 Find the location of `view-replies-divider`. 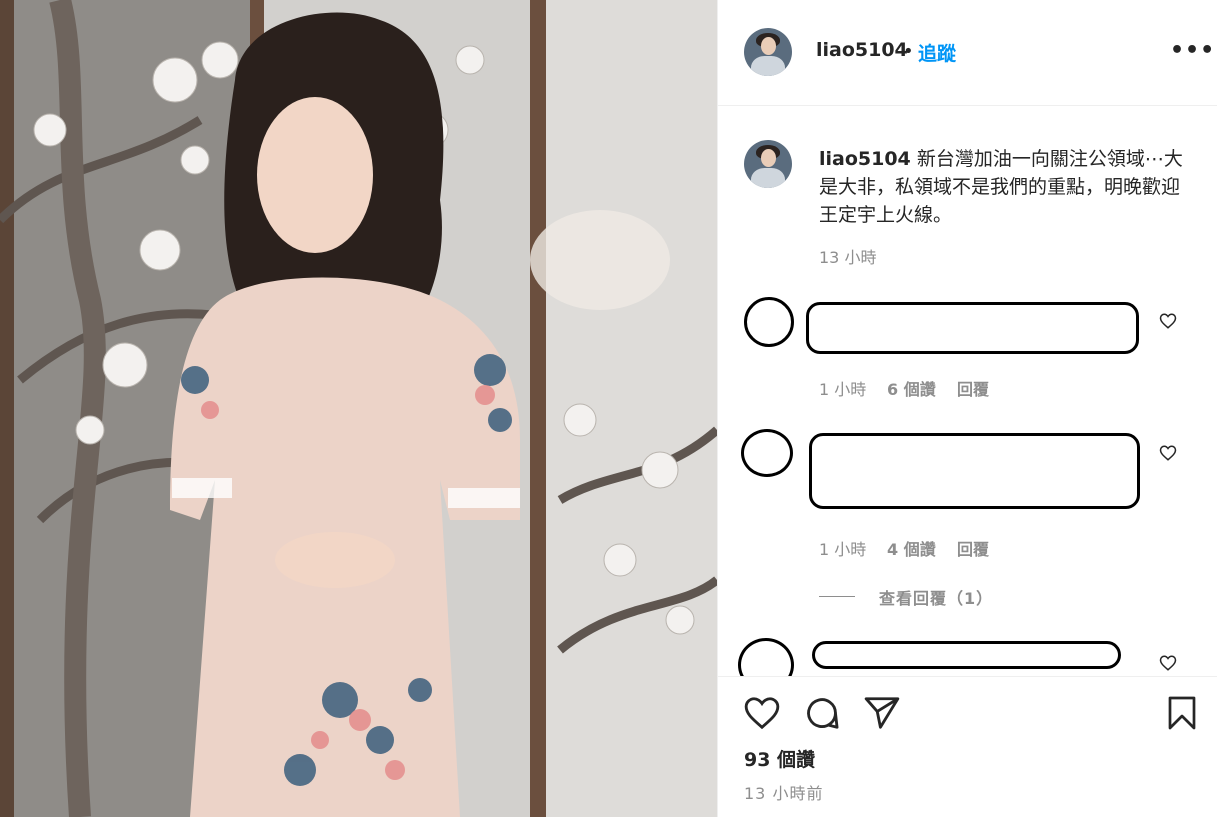

view-replies-divider is located at coordinates (837, 596).